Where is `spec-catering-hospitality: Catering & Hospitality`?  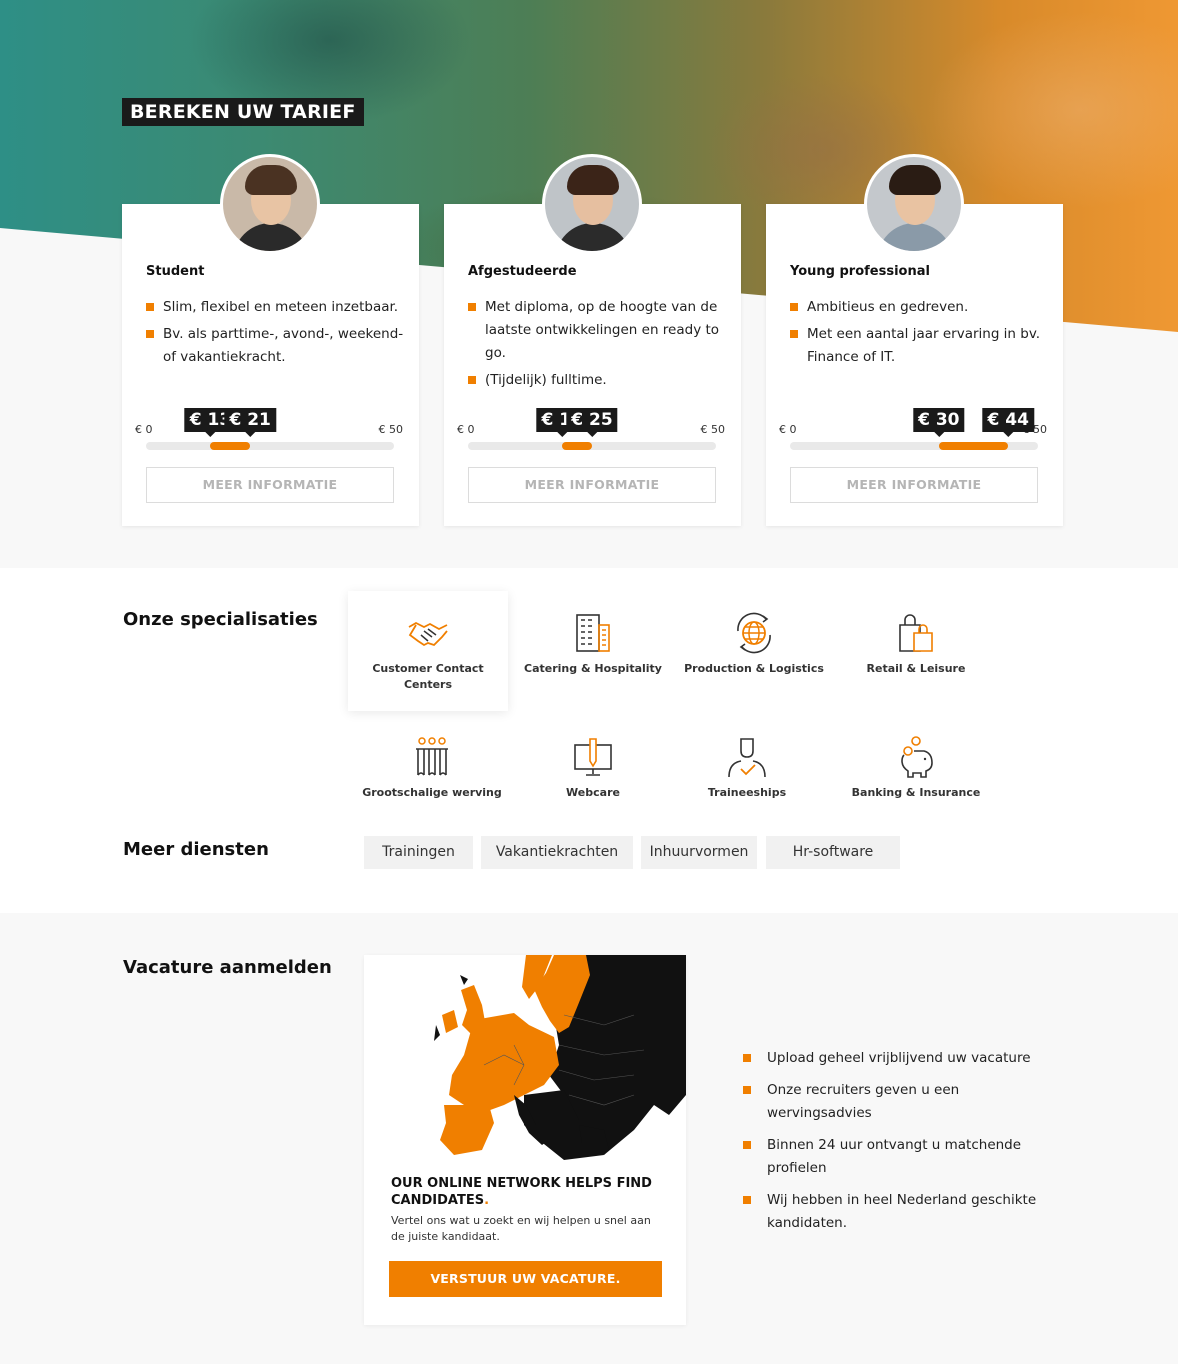
spec-catering-hospitality: Catering & Hospitality is located at coordinates (593, 651).